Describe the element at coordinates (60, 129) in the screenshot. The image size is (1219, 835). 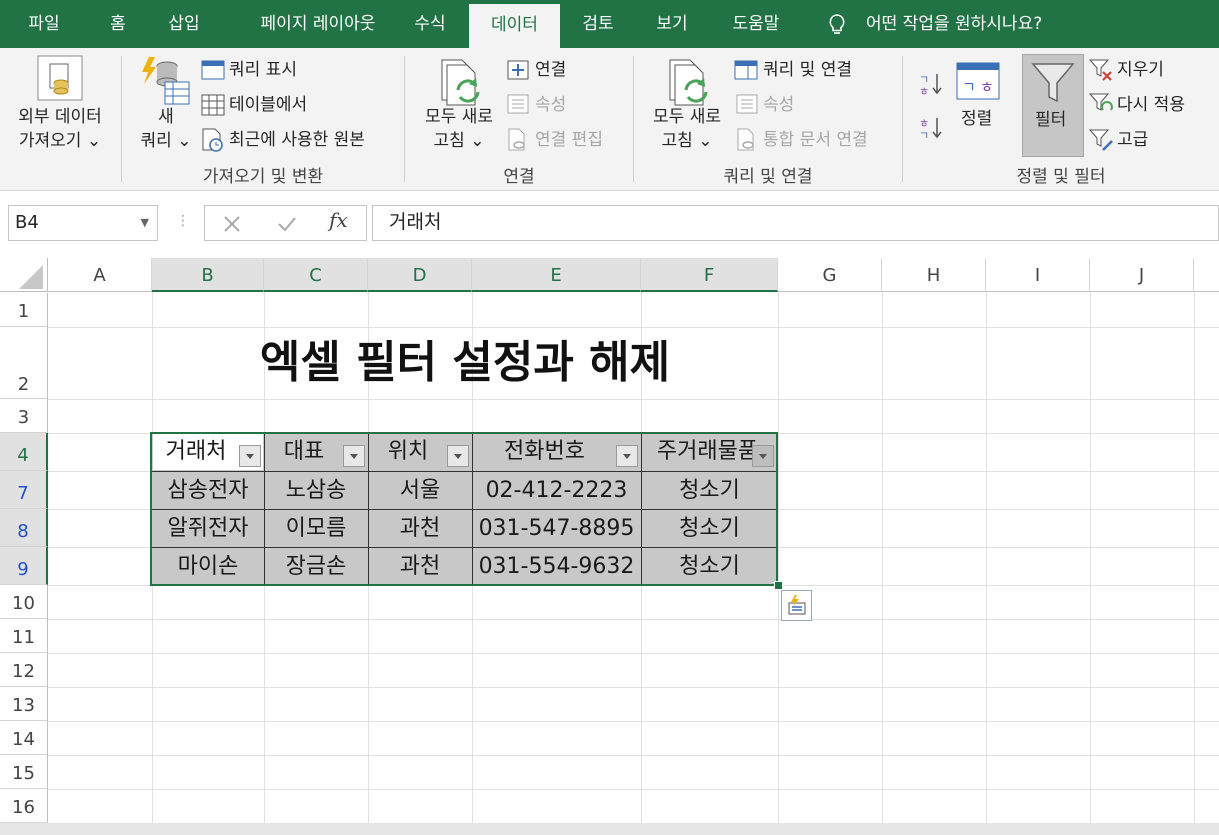
I see `get-external-data-button: 외부 데이터 가져오기 ⌄` at that location.